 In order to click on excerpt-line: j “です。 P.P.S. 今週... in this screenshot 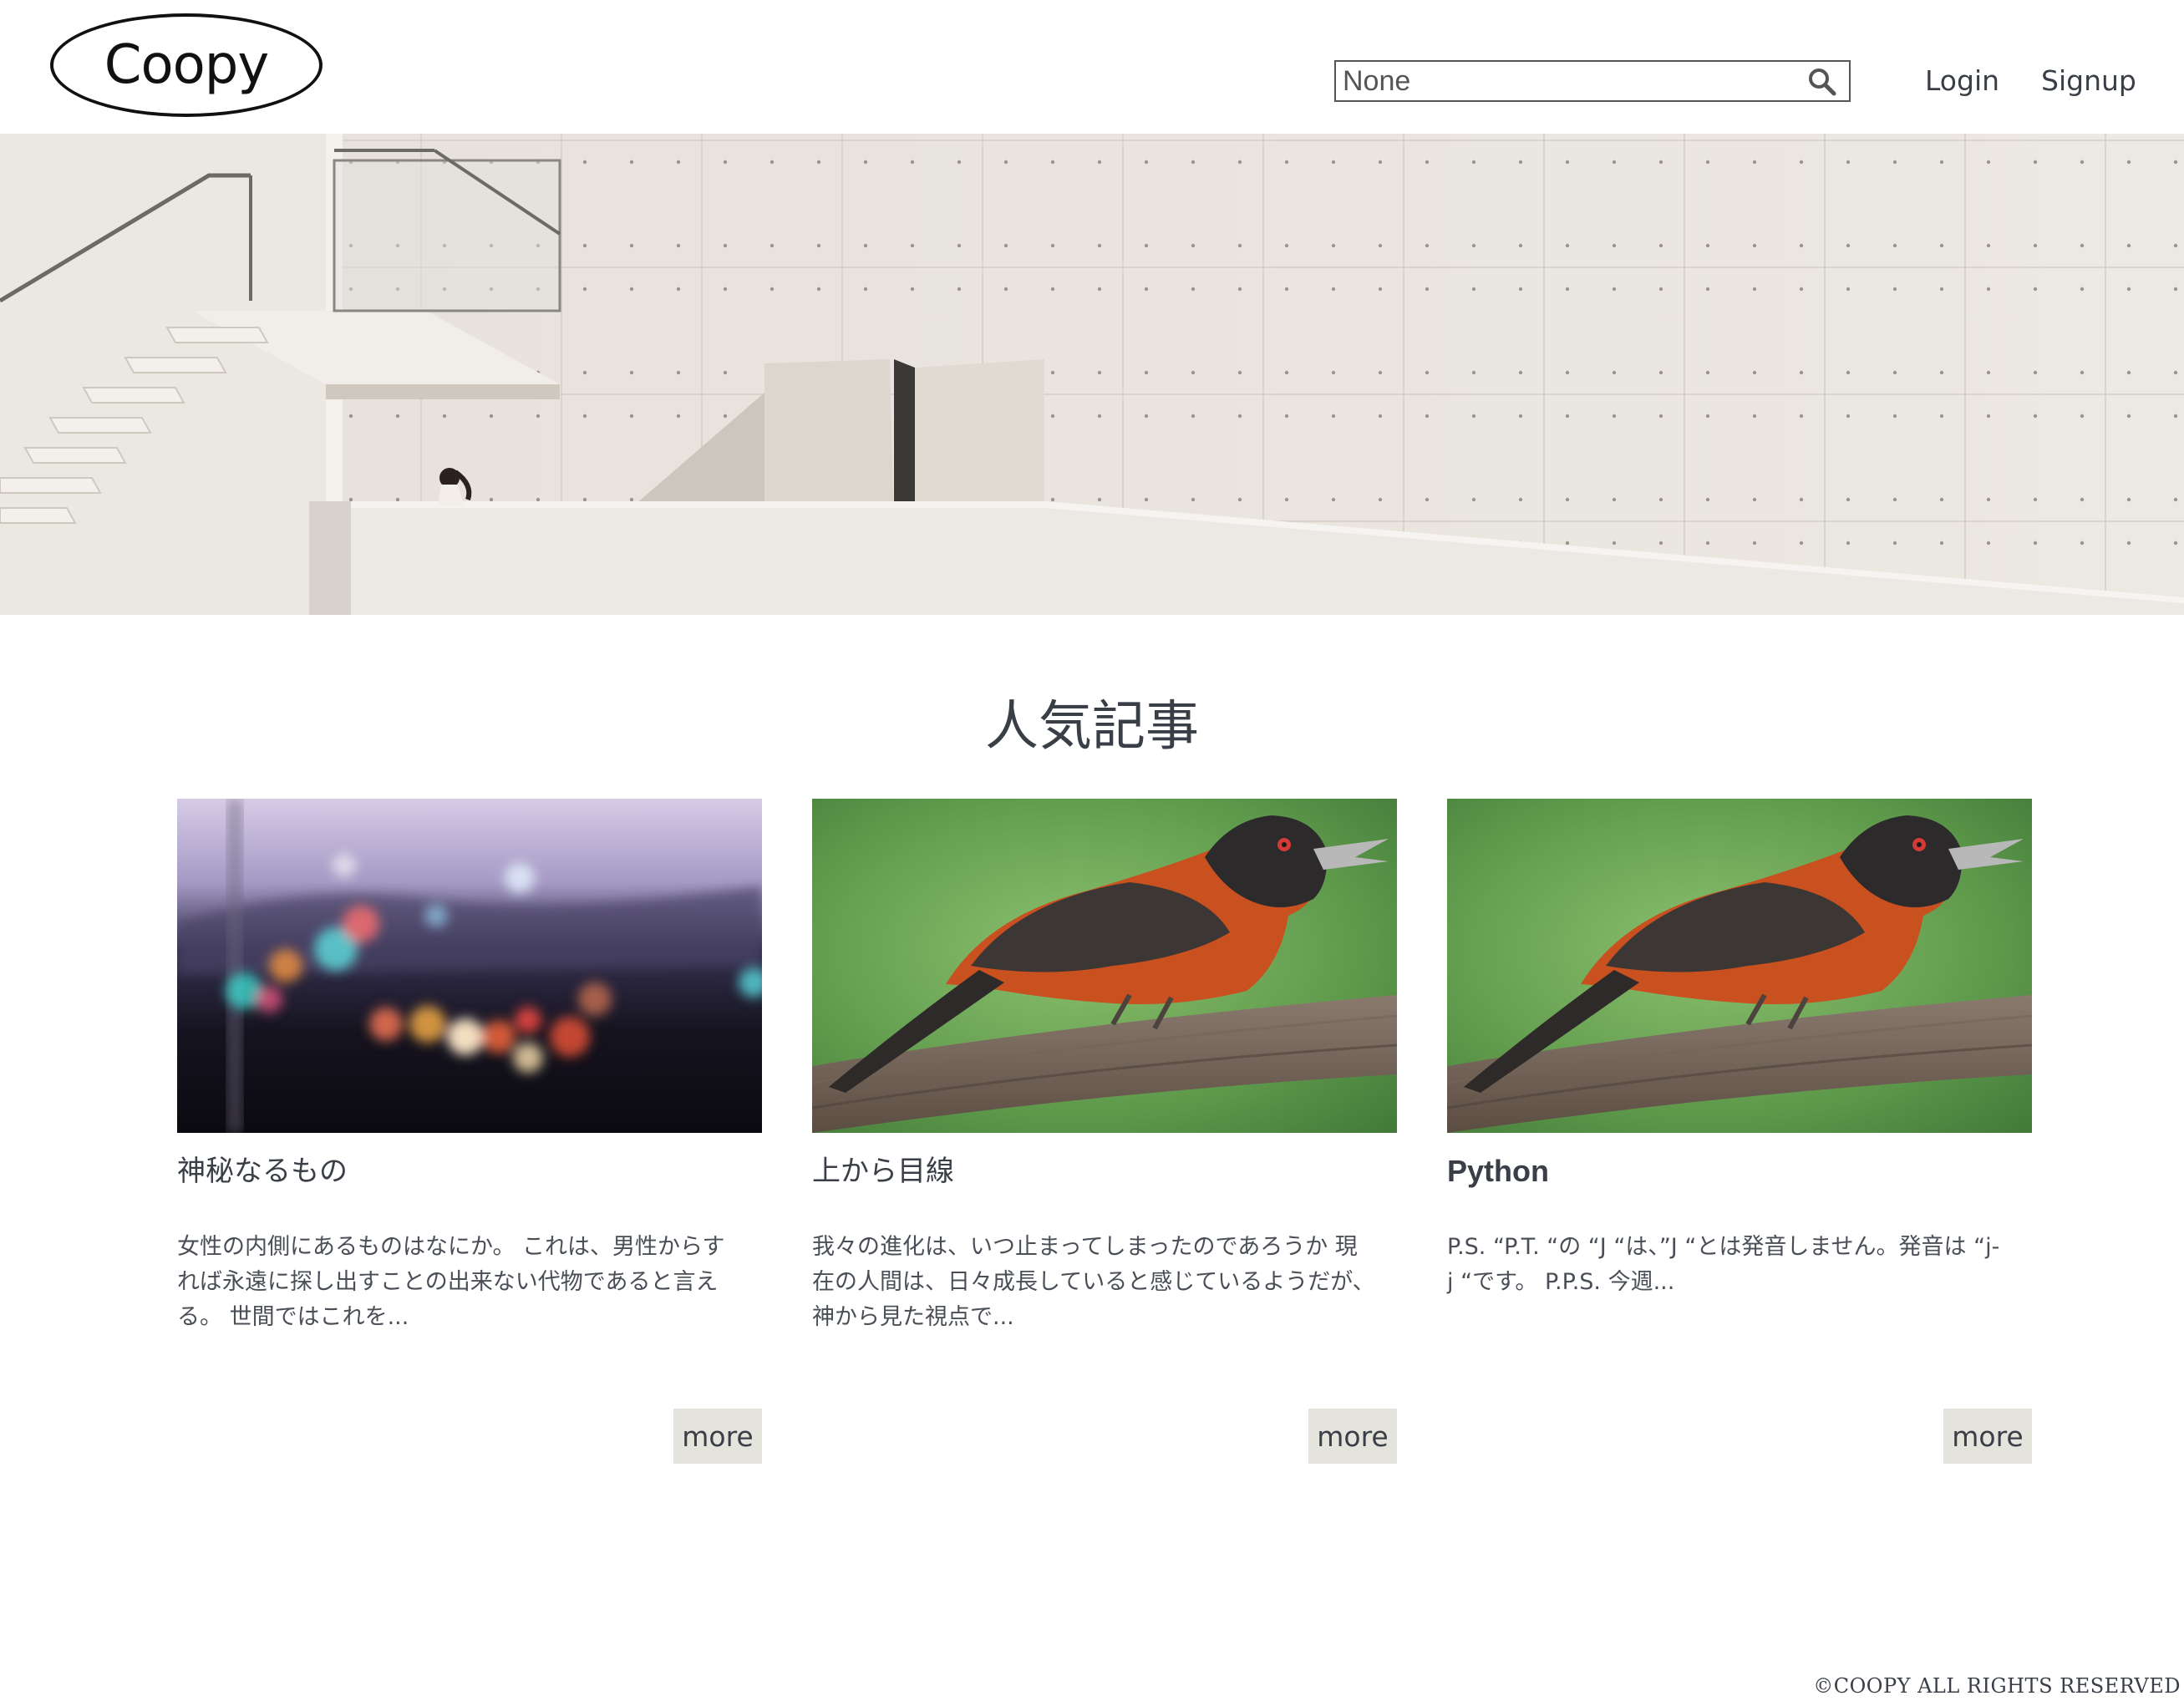, I will do `click(1561, 1282)`.